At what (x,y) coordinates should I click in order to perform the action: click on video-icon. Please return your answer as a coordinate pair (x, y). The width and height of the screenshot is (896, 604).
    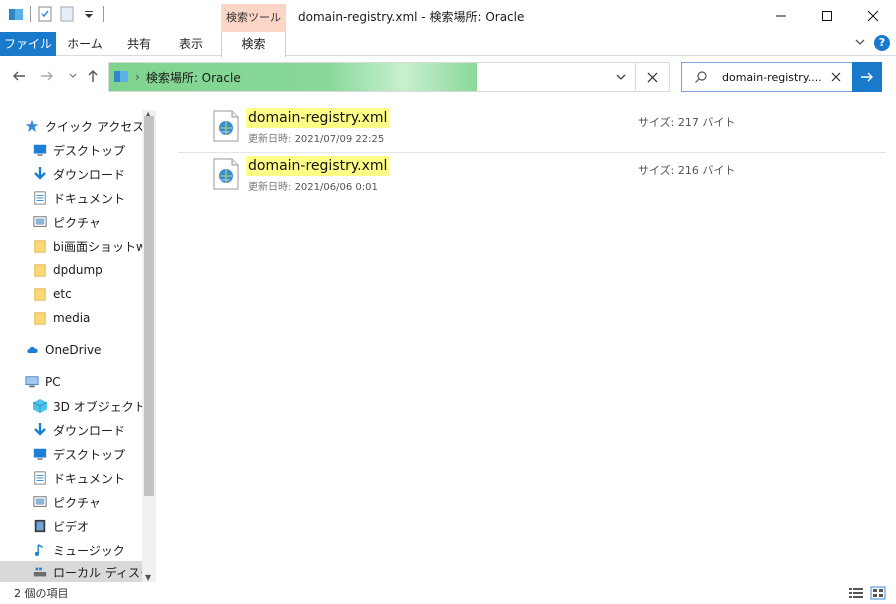
    Looking at the image, I should click on (40, 526).